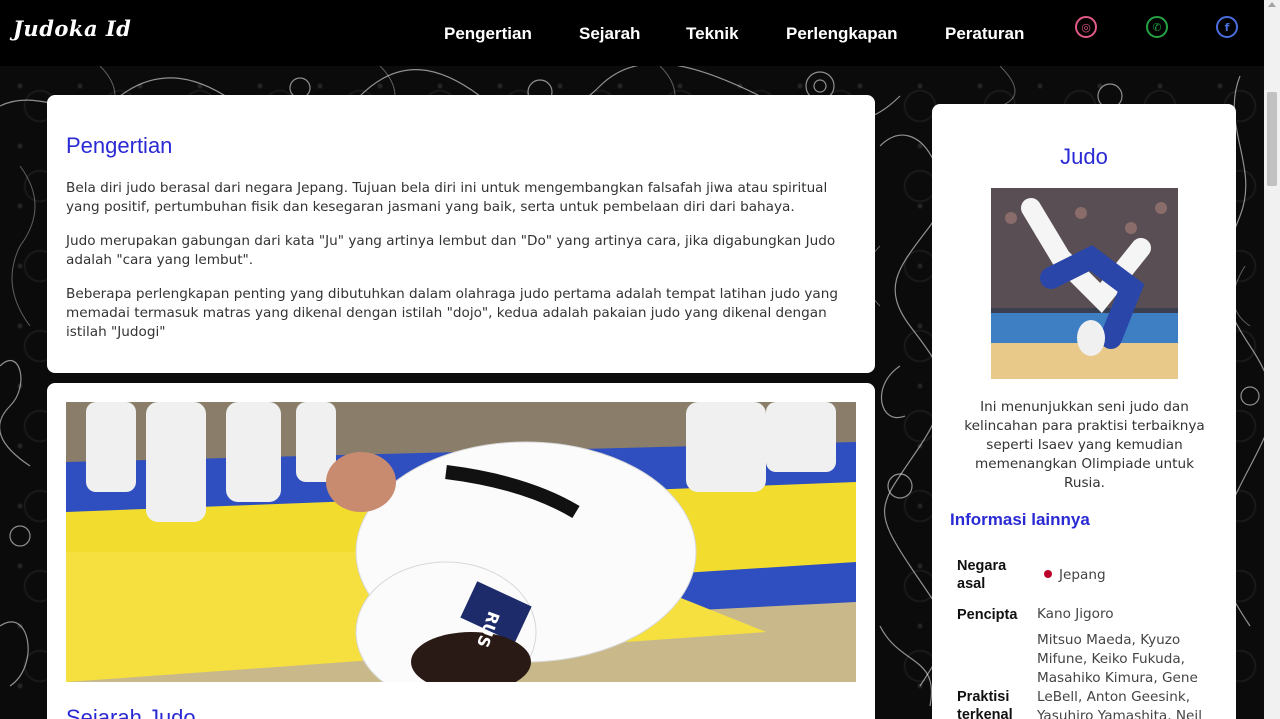 The image size is (1280, 719). What do you see at coordinates (131, 712) in the screenshot?
I see `sejarah-title: Sejarah Judo` at bounding box center [131, 712].